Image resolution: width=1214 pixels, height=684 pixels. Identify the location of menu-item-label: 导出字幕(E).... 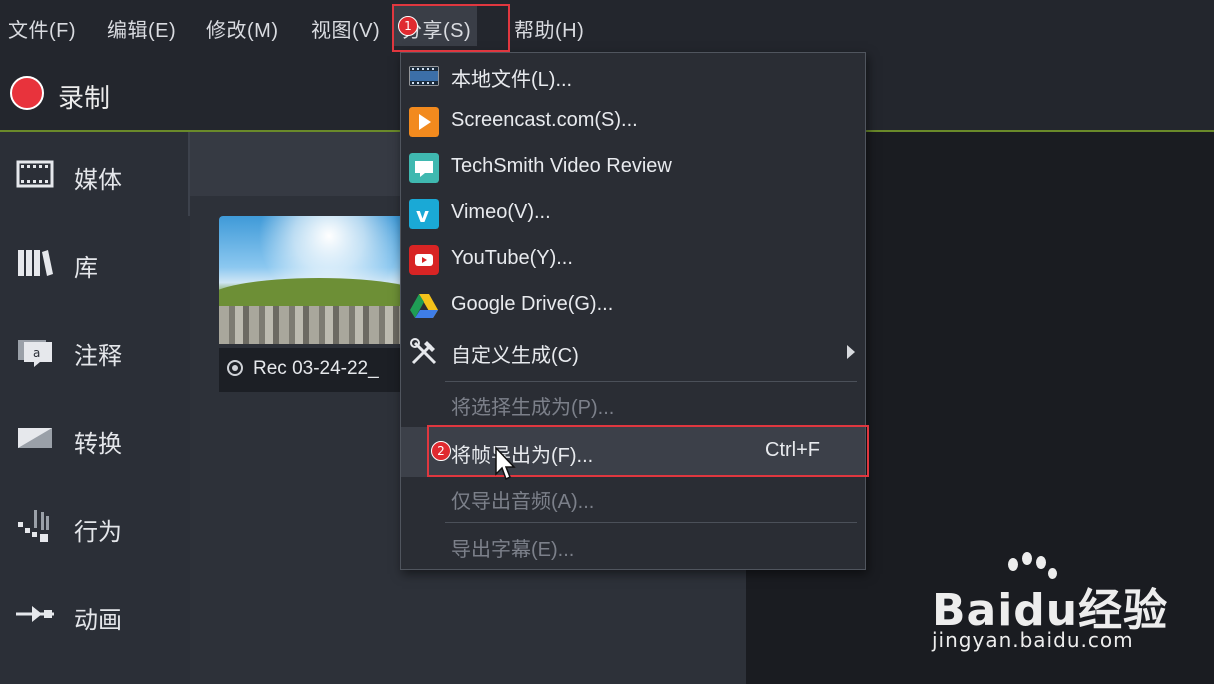
(513, 550).